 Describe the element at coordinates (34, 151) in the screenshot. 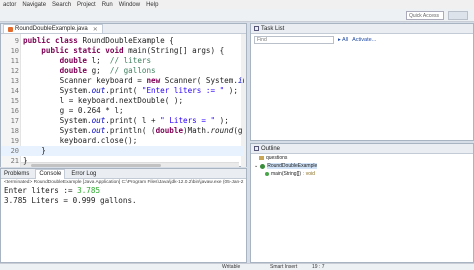

I see `code-text: }` at that location.